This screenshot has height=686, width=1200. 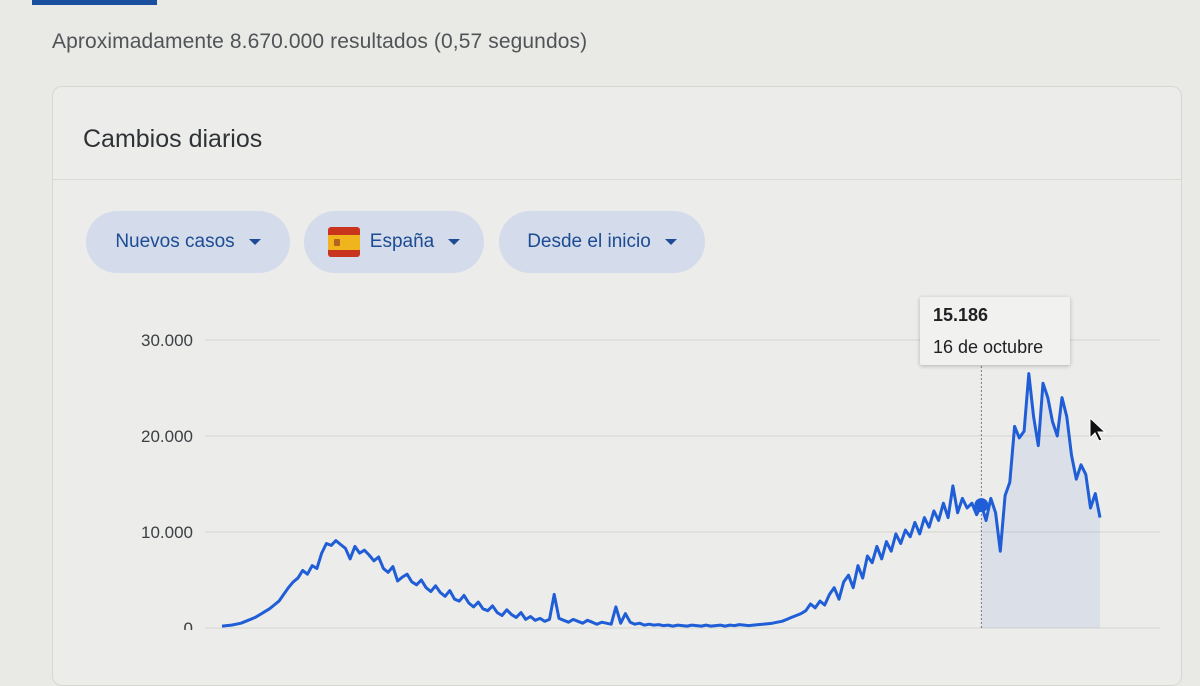 What do you see at coordinates (1098, 429) in the screenshot?
I see `mouse-pointer-icon` at bounding box center [1098, 429].